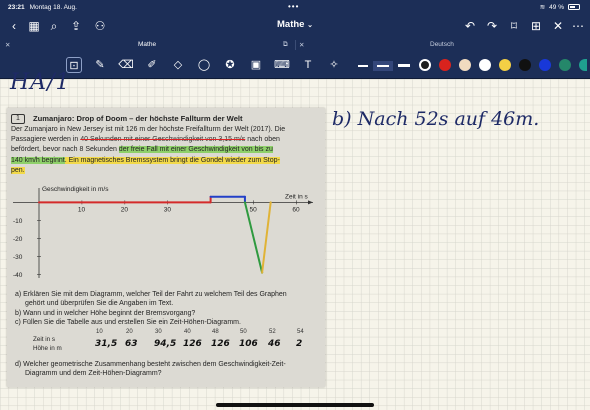 Image resolution: width=590 pixels, height=410 pixels. Describe the element at coordinates (545, 65) in the screenshot. I see `color-swatch-blue` at that location.